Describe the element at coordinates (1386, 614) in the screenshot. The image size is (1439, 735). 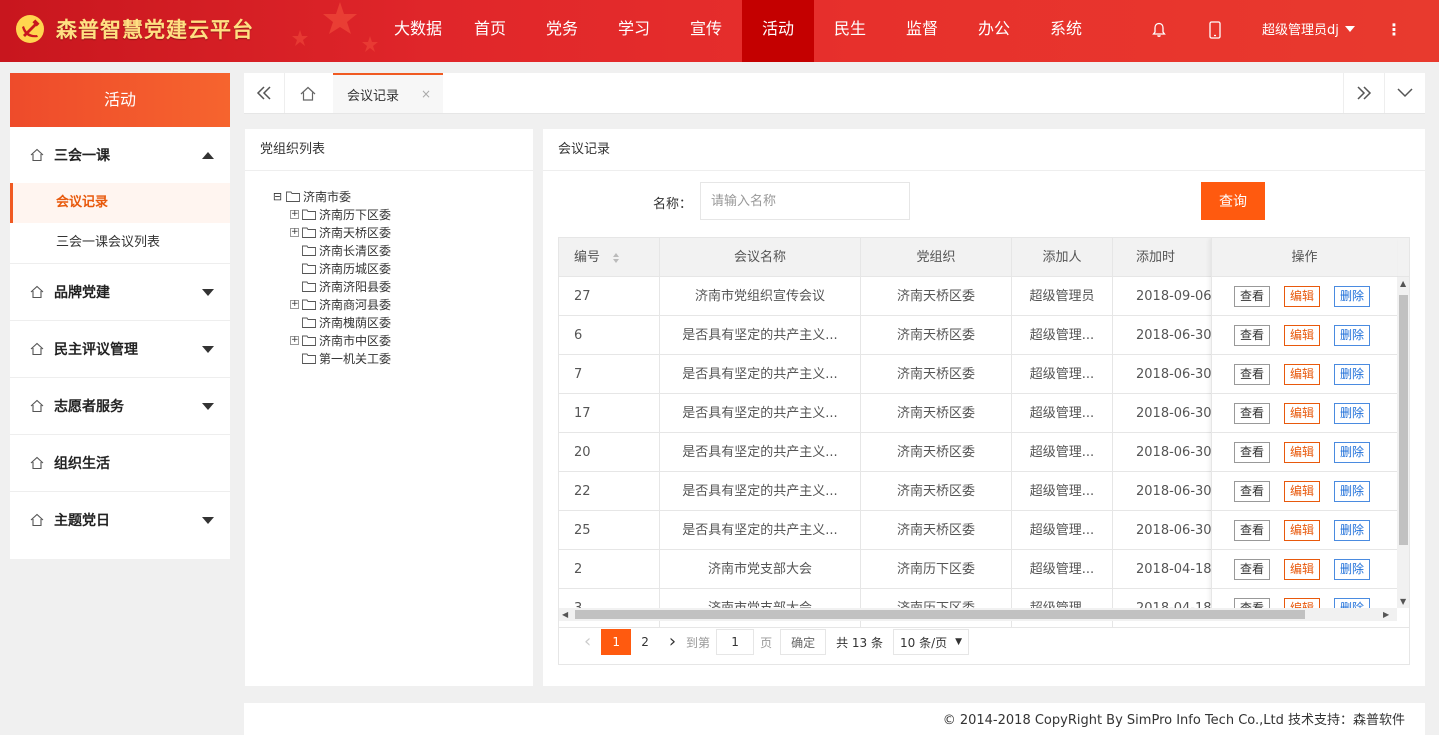
I see `scroll-right-icon: ▶` at that location.